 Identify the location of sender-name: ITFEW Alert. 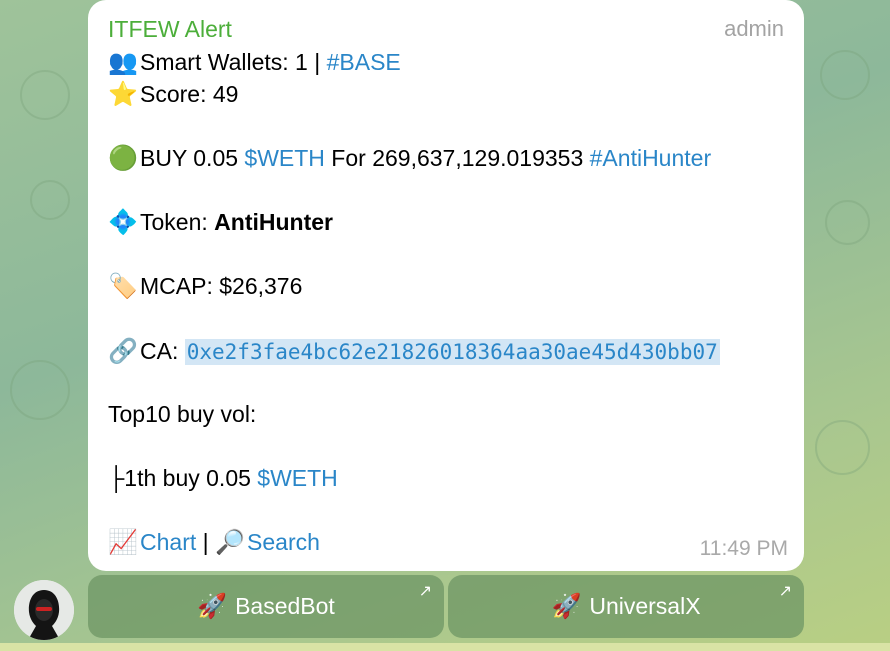
(170, 29).